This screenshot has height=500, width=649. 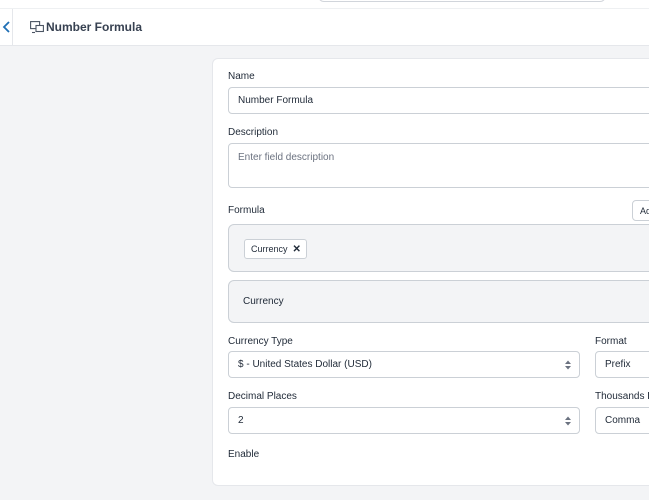 What do you see at coordinates (305, 364) in the screenshot?
I see `currency-type-value: $ - United States Dollar (USD)` at bounding box center [305, 364].